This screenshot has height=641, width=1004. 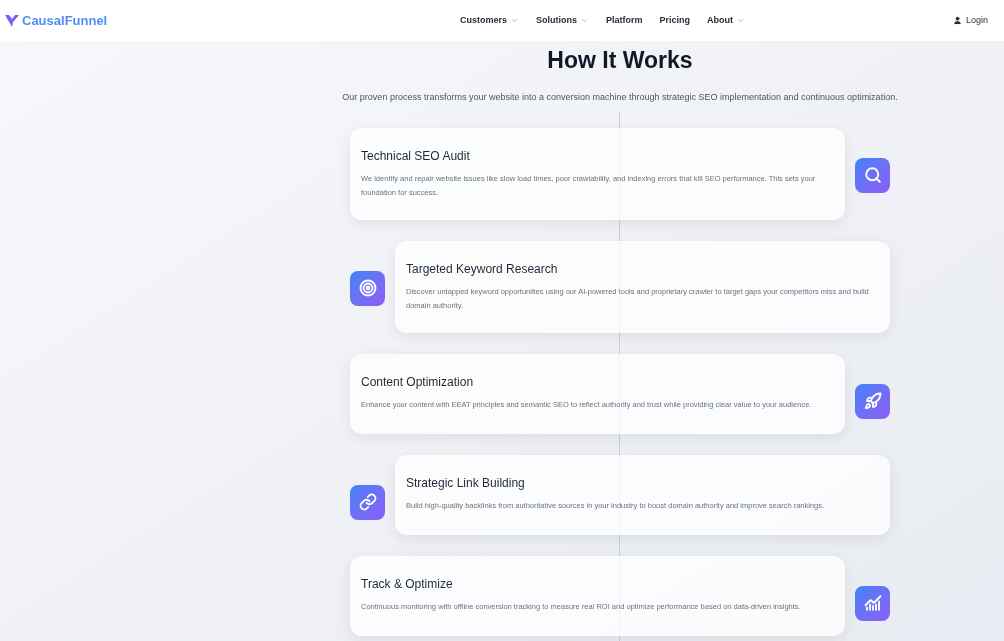 I want to click on section-title: How It Works, so click(x=620, y=60).